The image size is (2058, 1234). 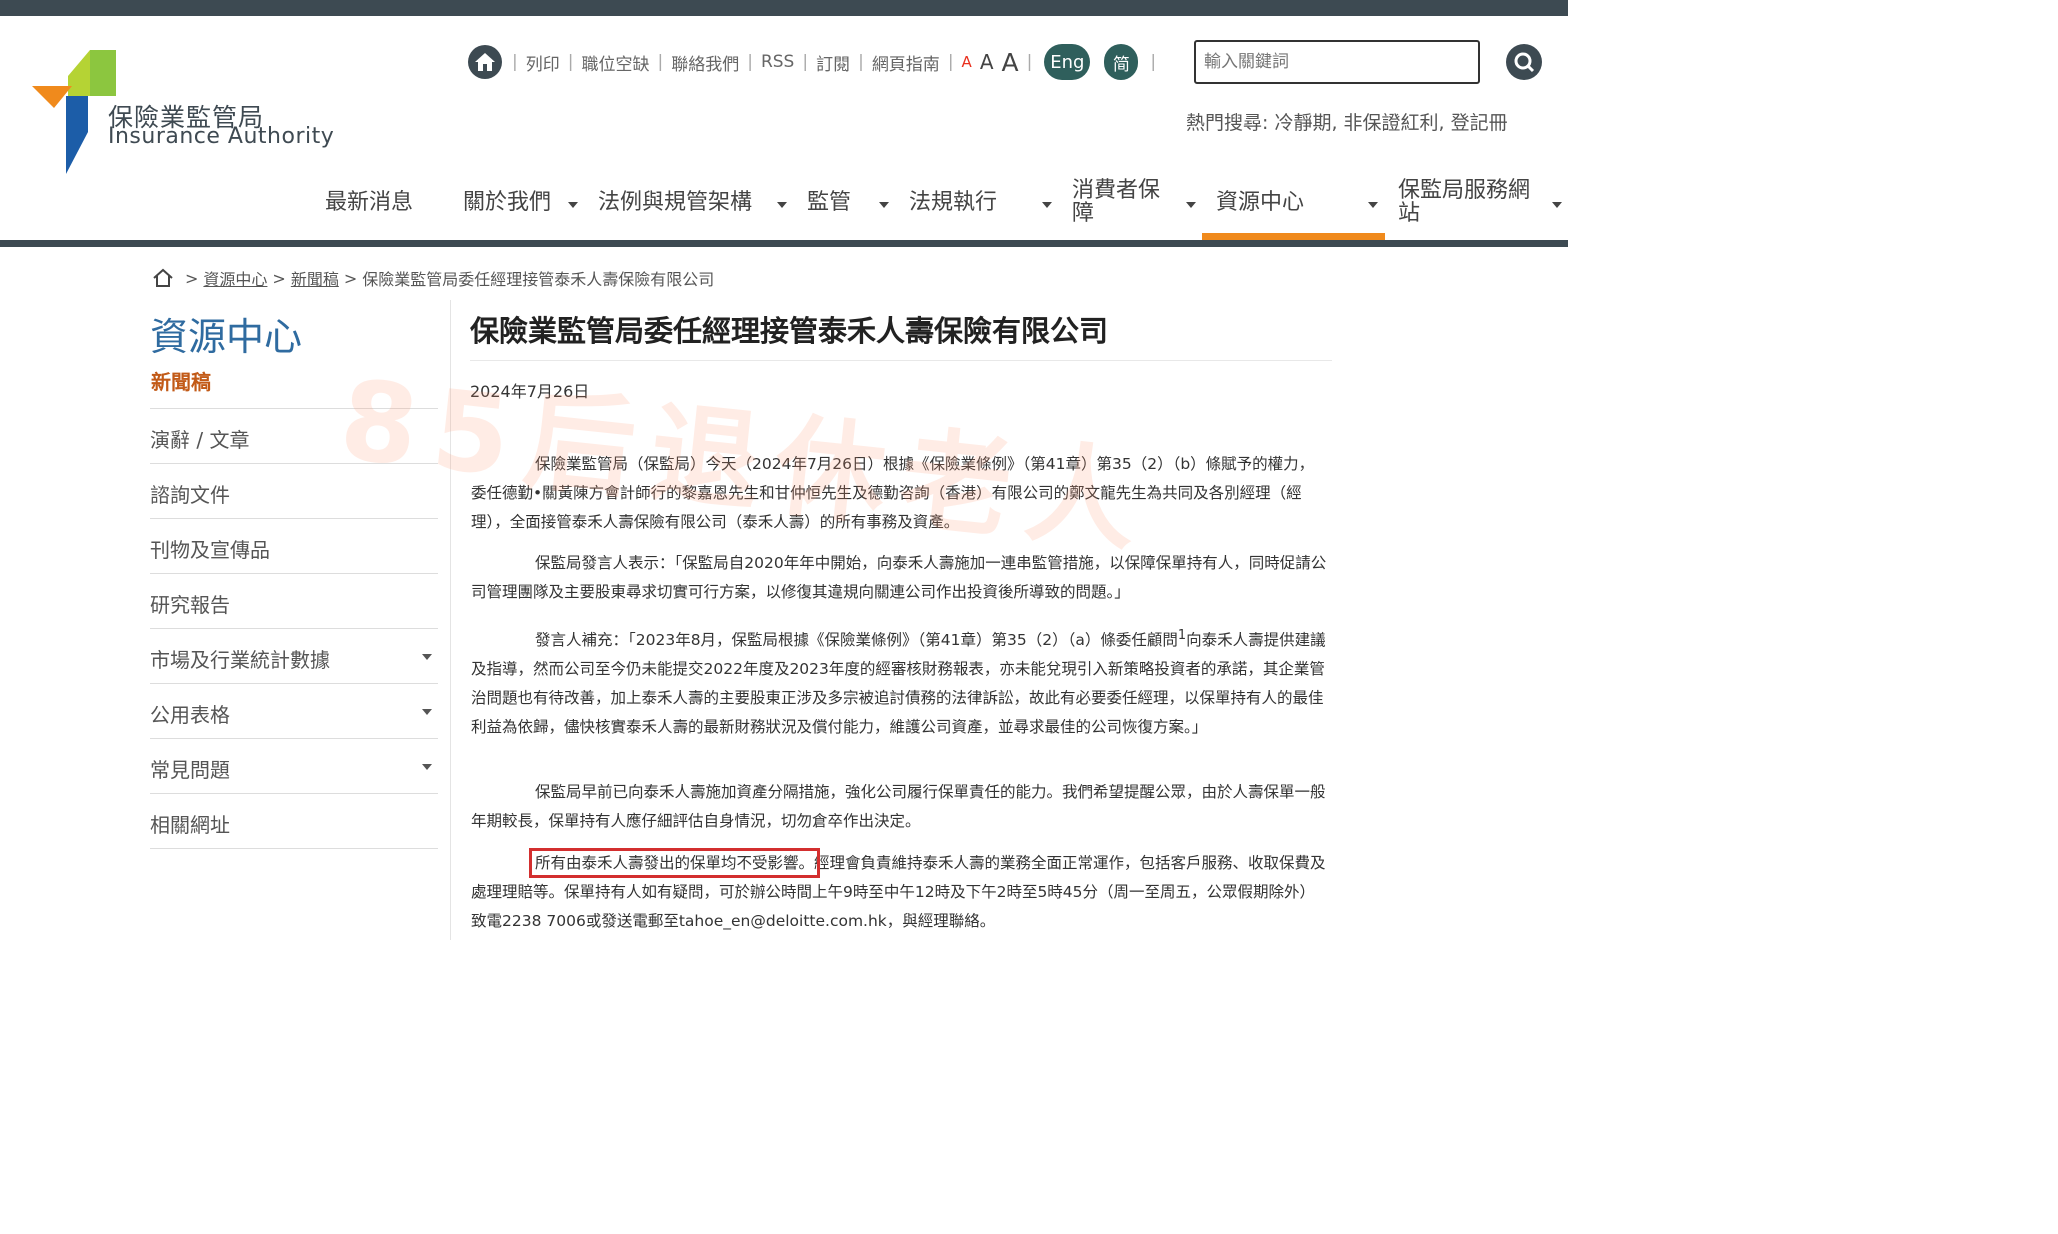 What do you see at coordinates (1182, 635) in the screenshot?
I see `footnote-ref: 1` at bounding box center [1182, 635].